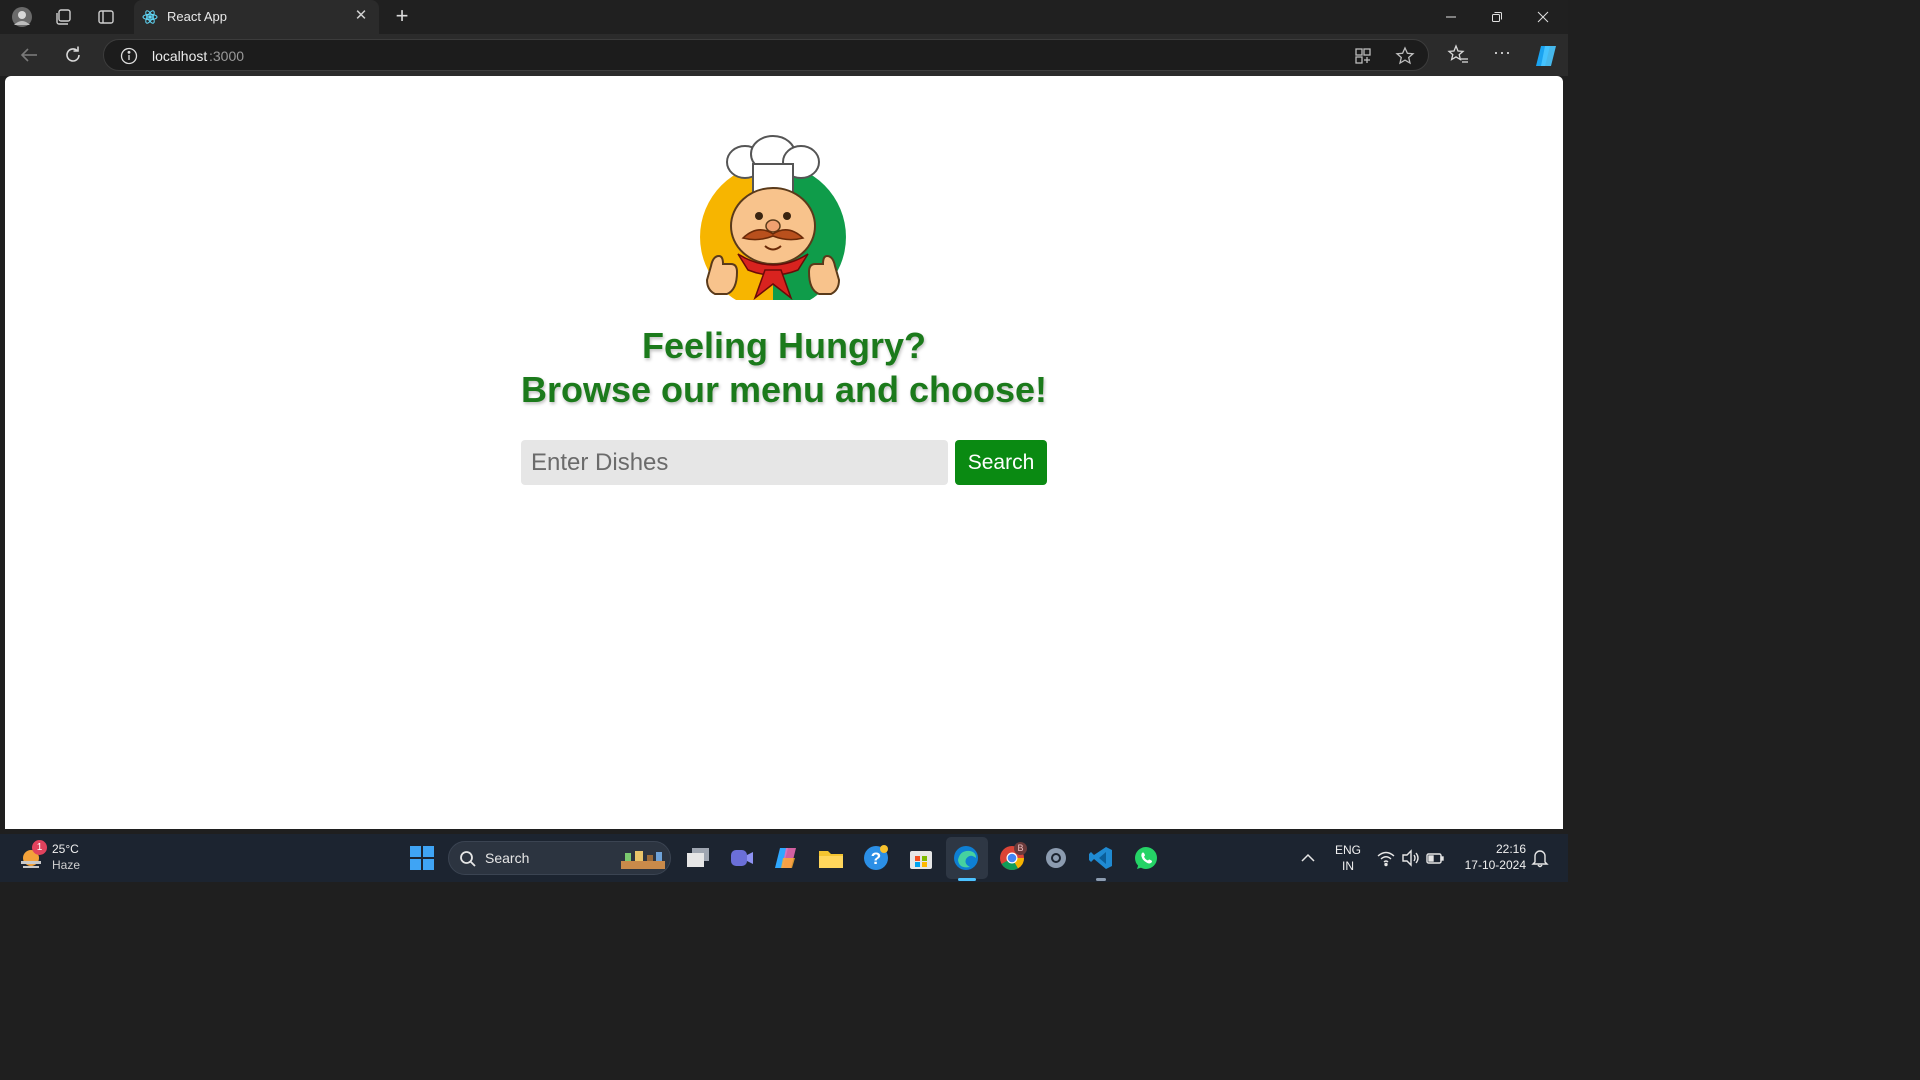 The width and height of the screenshot is (1920, 1080). What do you see at coordinates (1502, 54) in the screenshot?
I see `more-icon: ···` at bounding box center [1502, 54].